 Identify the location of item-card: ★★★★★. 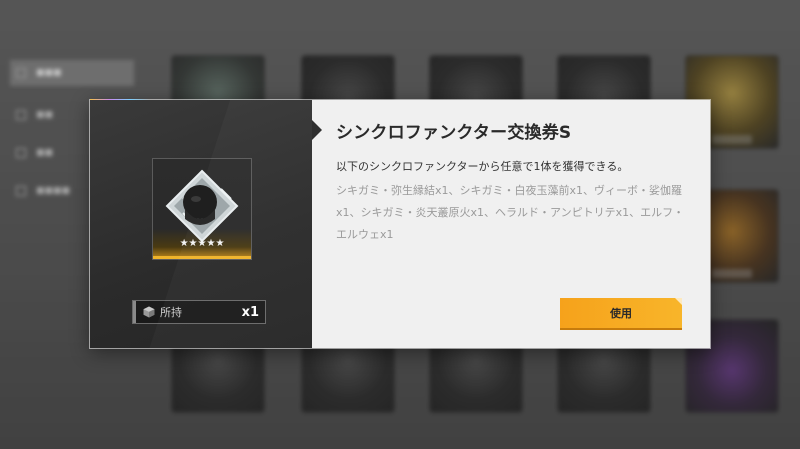
(202, 209).